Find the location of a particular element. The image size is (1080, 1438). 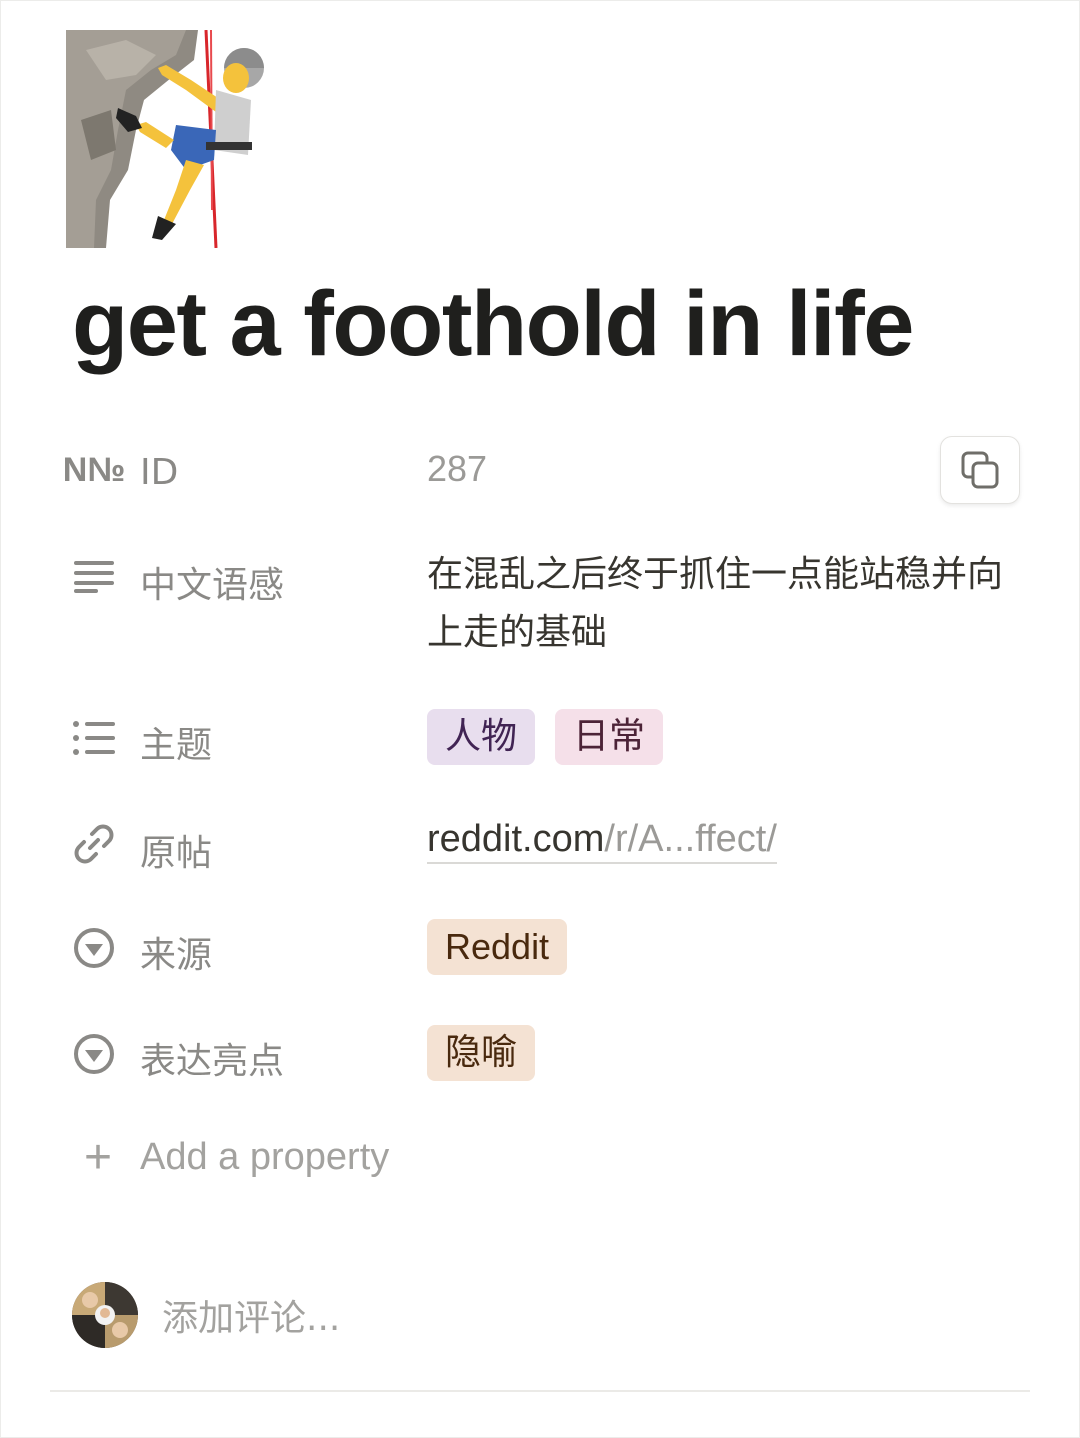

add-property-button: + Add a property is located at coordinates (232, 1157).